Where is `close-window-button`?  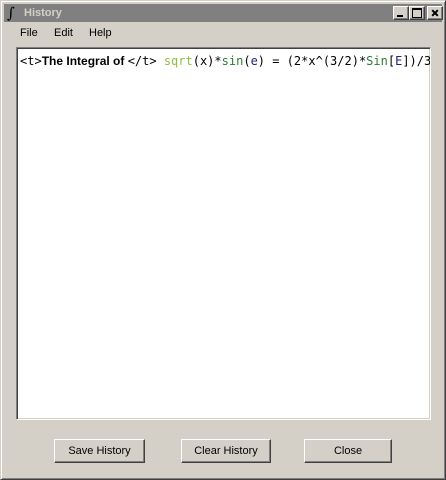 close-window-button is located at coordinates (435, 13).